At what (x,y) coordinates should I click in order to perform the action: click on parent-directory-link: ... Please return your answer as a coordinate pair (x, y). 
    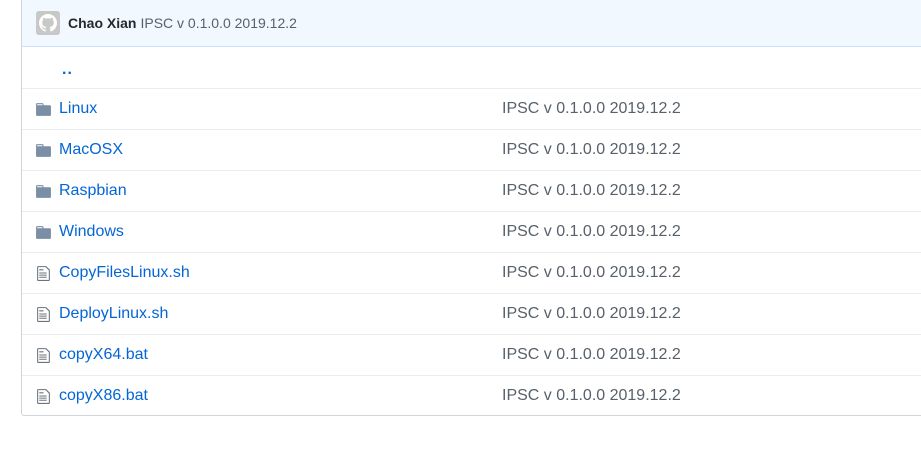
    Looking at the image, I should click on (67, 70).